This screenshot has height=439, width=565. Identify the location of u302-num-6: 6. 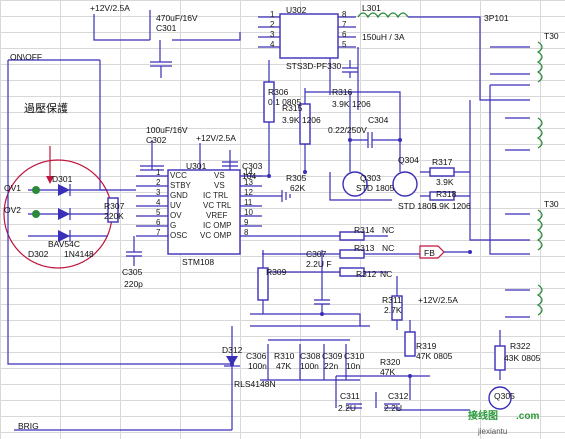
(344, 34).